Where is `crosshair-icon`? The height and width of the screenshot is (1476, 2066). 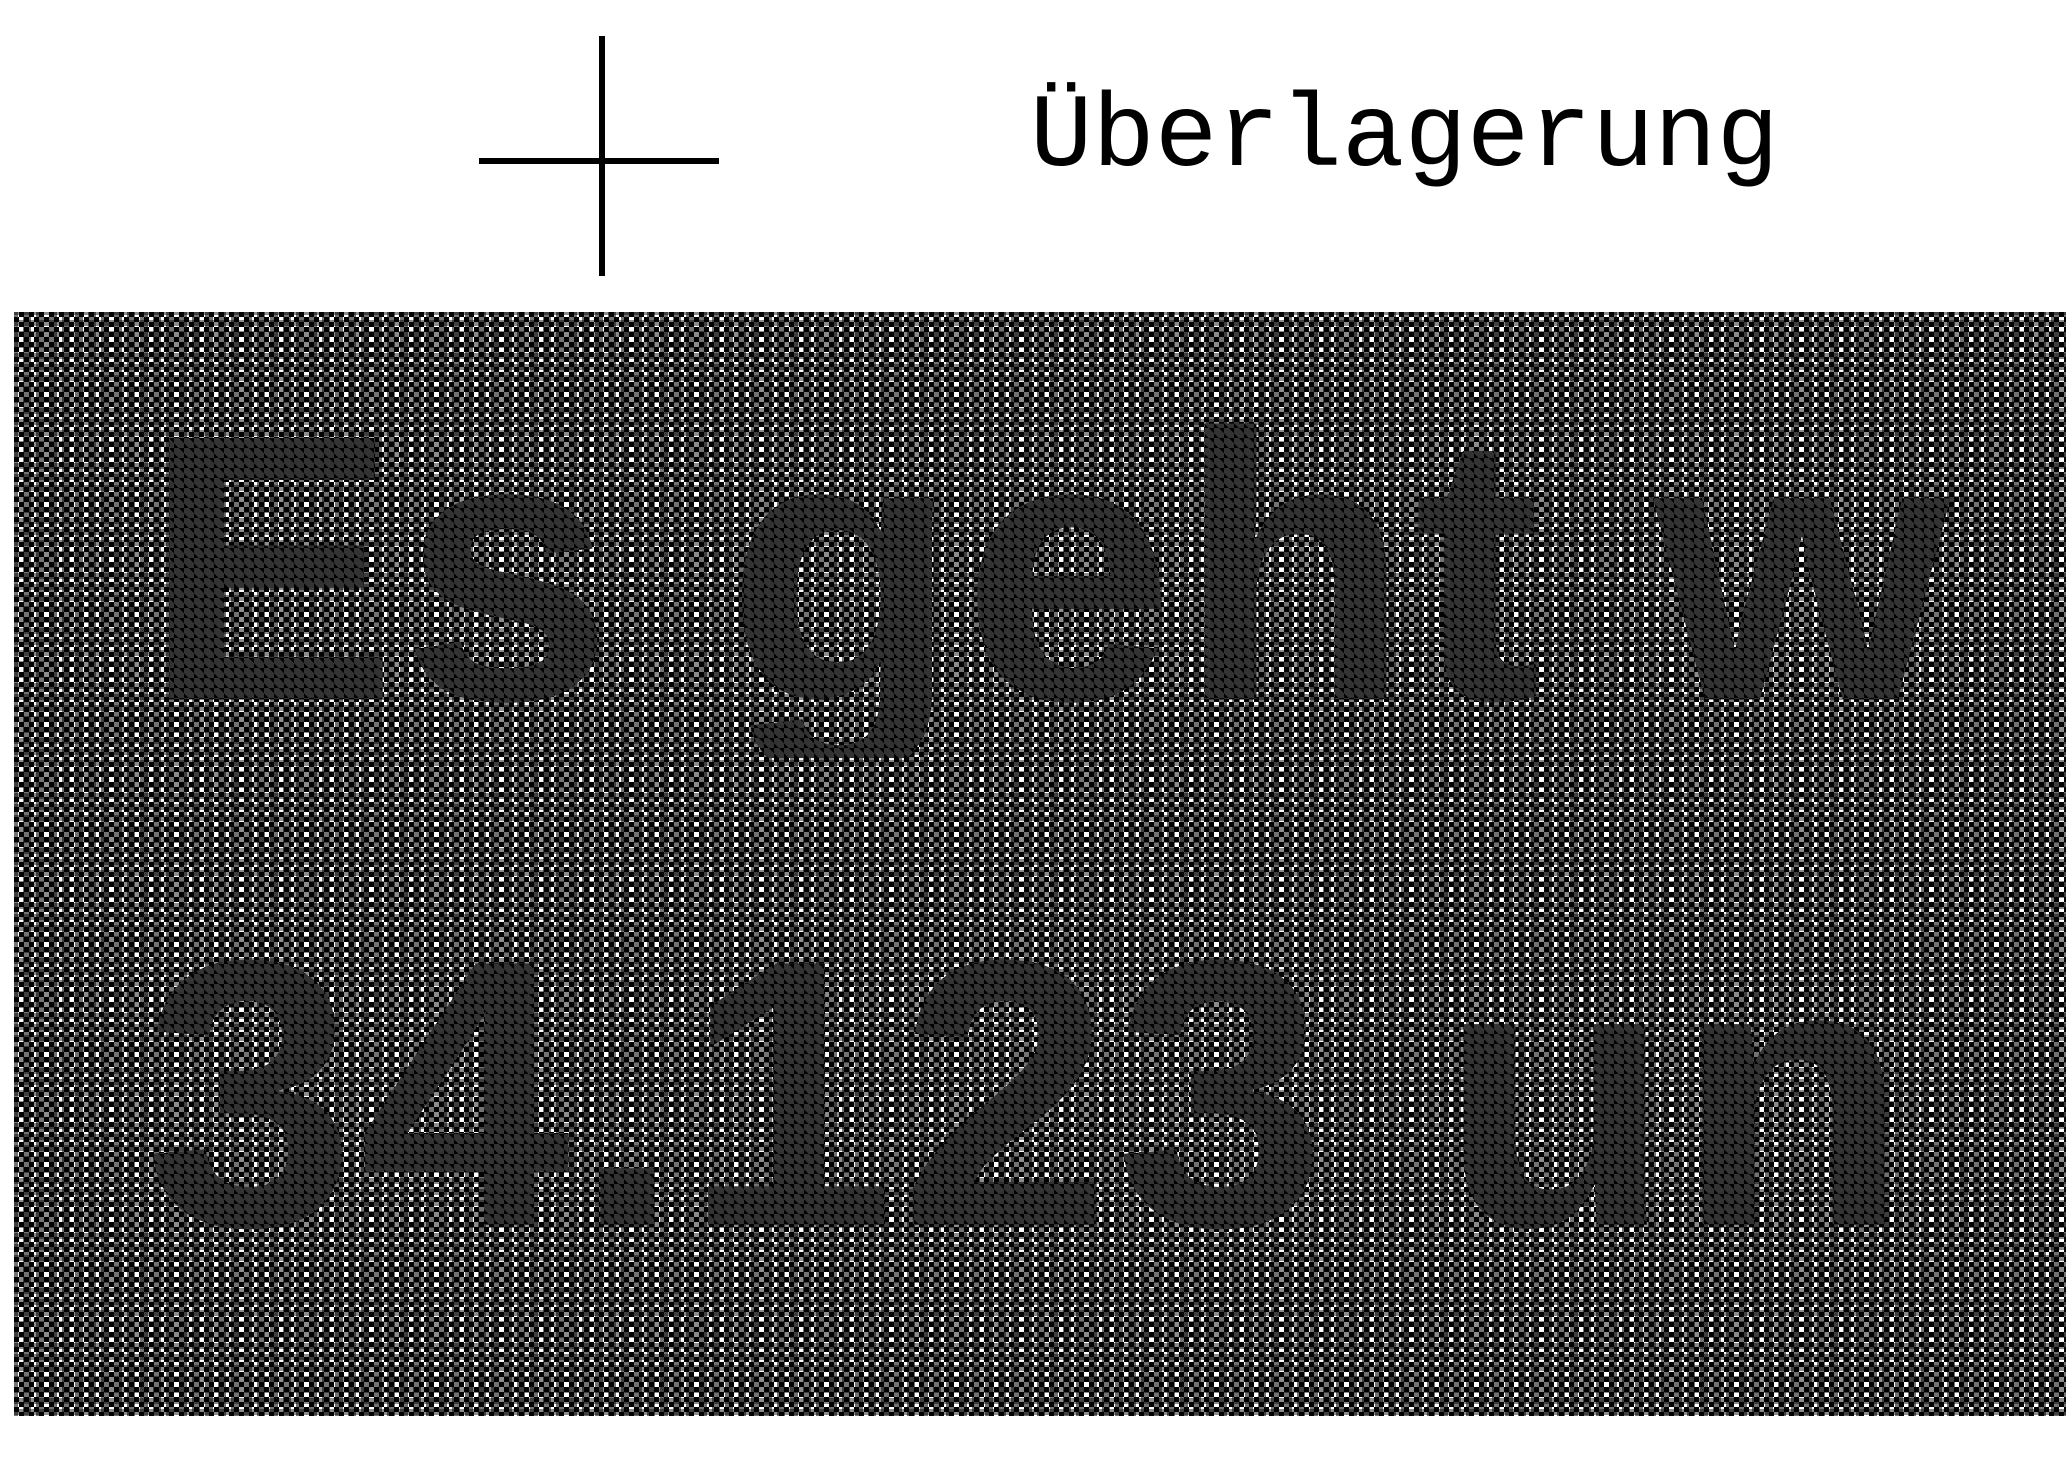 crosshair-icon is located at coordinates (599, 156).